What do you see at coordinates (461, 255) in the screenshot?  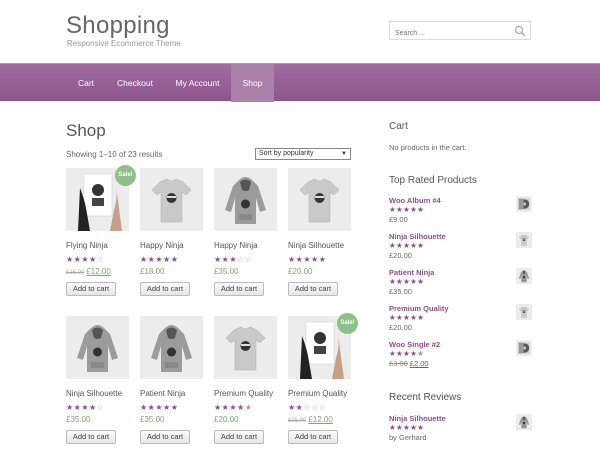 I see `top-rated-price: £20.00` at bounding box center [461, 255].